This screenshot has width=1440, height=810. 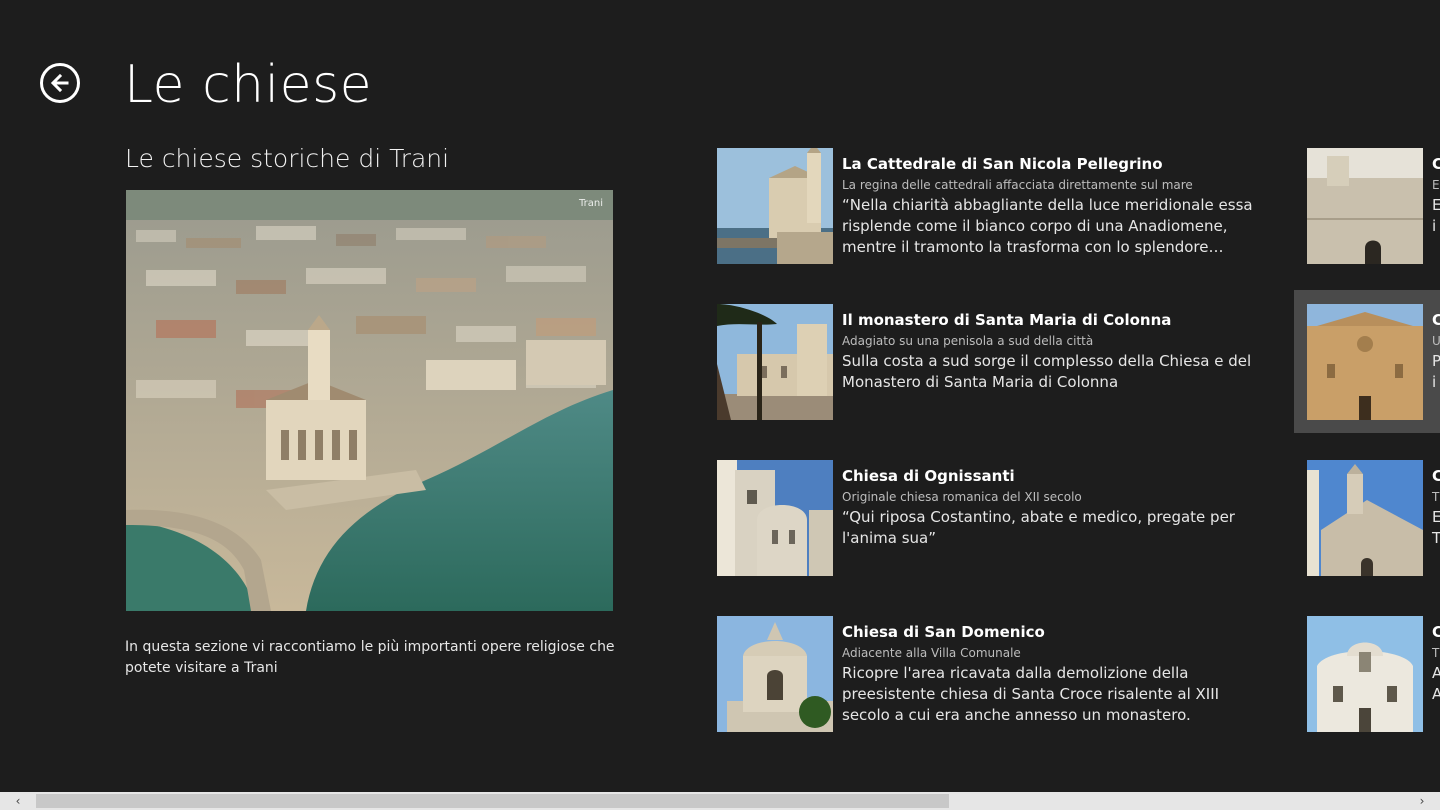 I want to click on item-description: P, so click(x=1436, y=361).